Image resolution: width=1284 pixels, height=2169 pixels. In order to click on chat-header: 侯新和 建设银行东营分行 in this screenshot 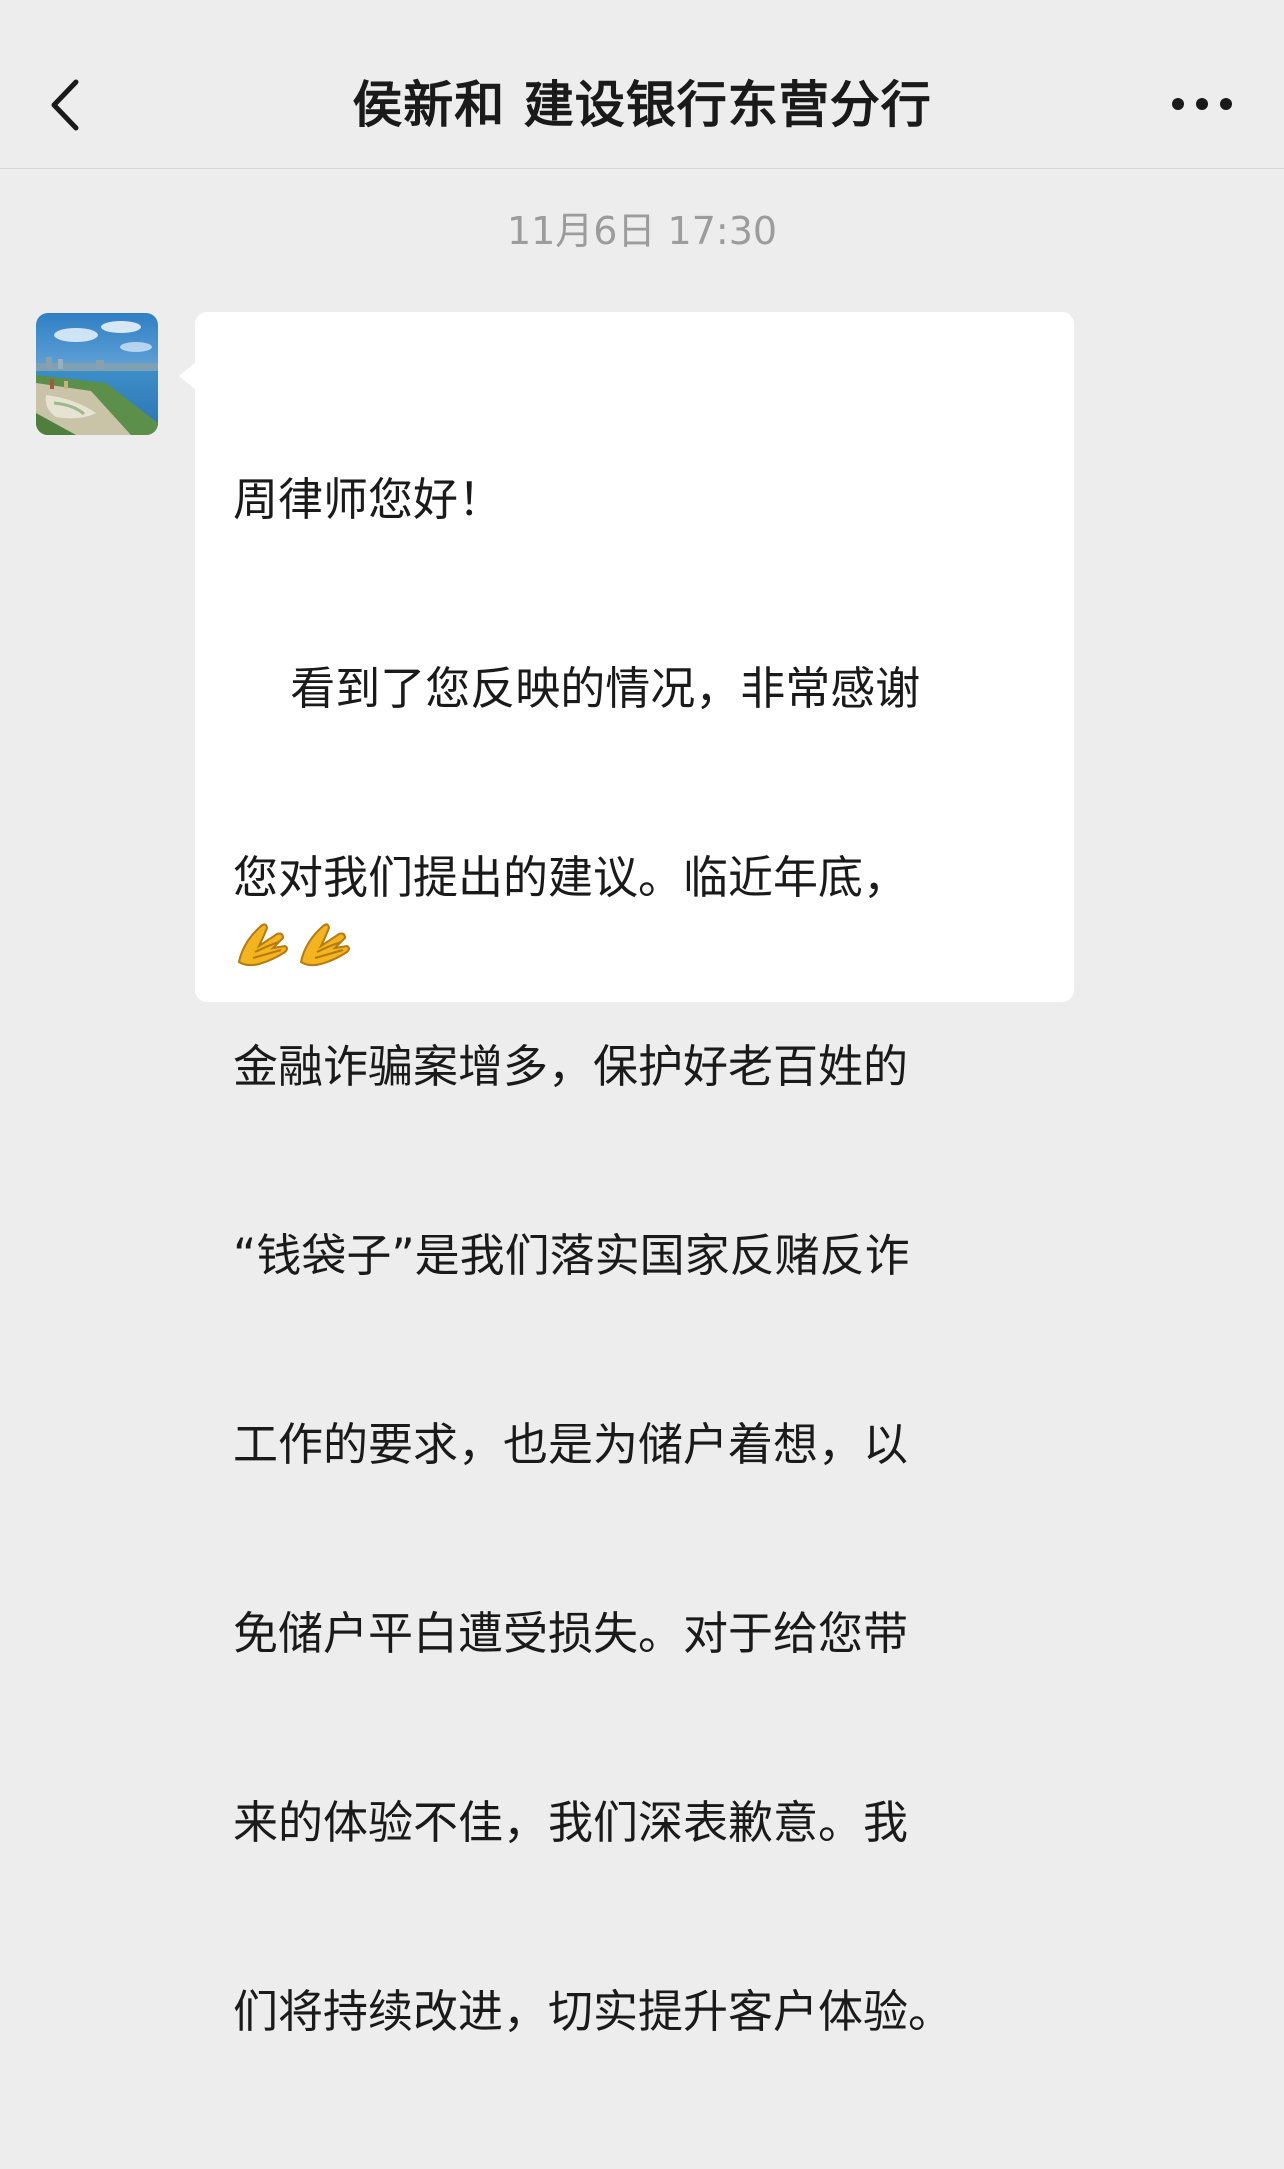, I will do `click(642, 84)`.